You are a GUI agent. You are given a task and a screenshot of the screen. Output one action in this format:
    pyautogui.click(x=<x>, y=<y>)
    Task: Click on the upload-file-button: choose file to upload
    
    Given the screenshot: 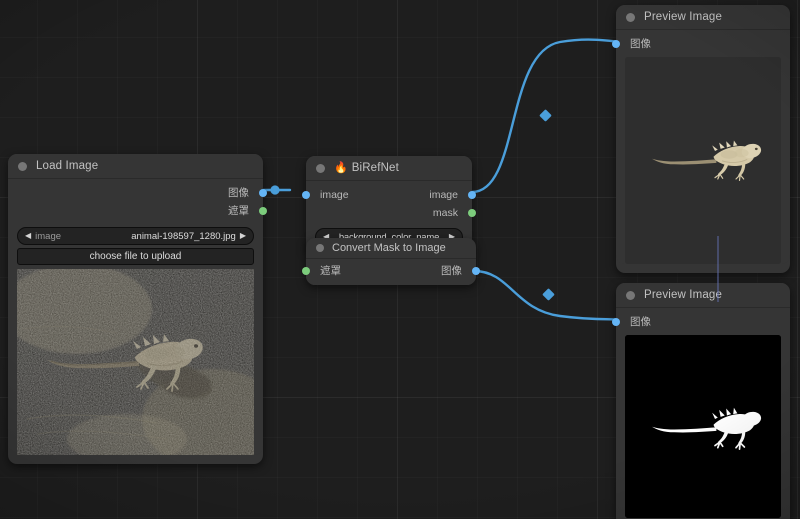 What is the action you would take?
    pyautogui.click(x=135, y=256)
    